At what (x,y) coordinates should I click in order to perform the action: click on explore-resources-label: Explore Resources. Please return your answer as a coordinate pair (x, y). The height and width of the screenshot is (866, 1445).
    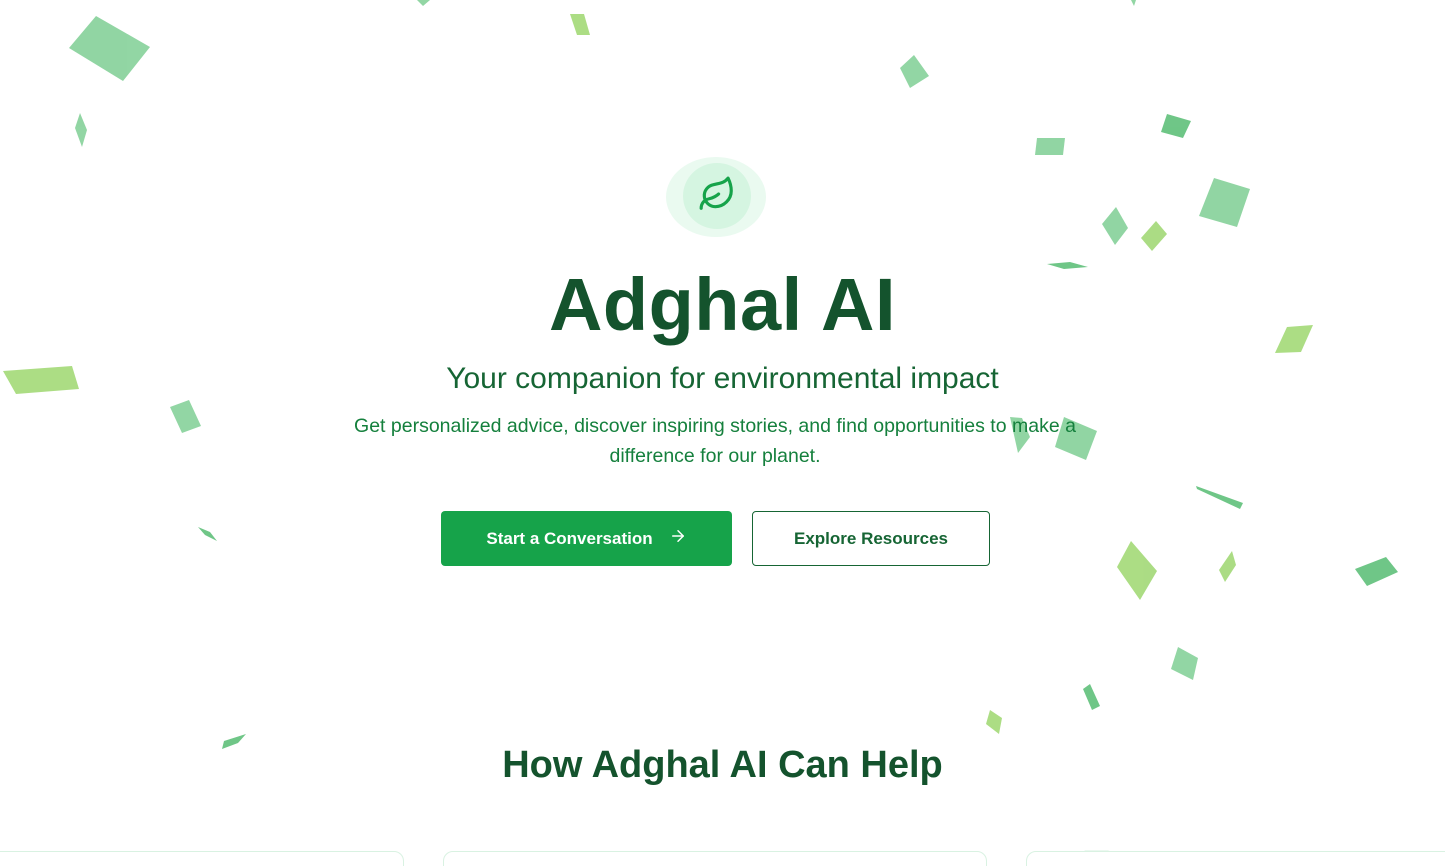
    Looking at the image, I should click on (870, 538).